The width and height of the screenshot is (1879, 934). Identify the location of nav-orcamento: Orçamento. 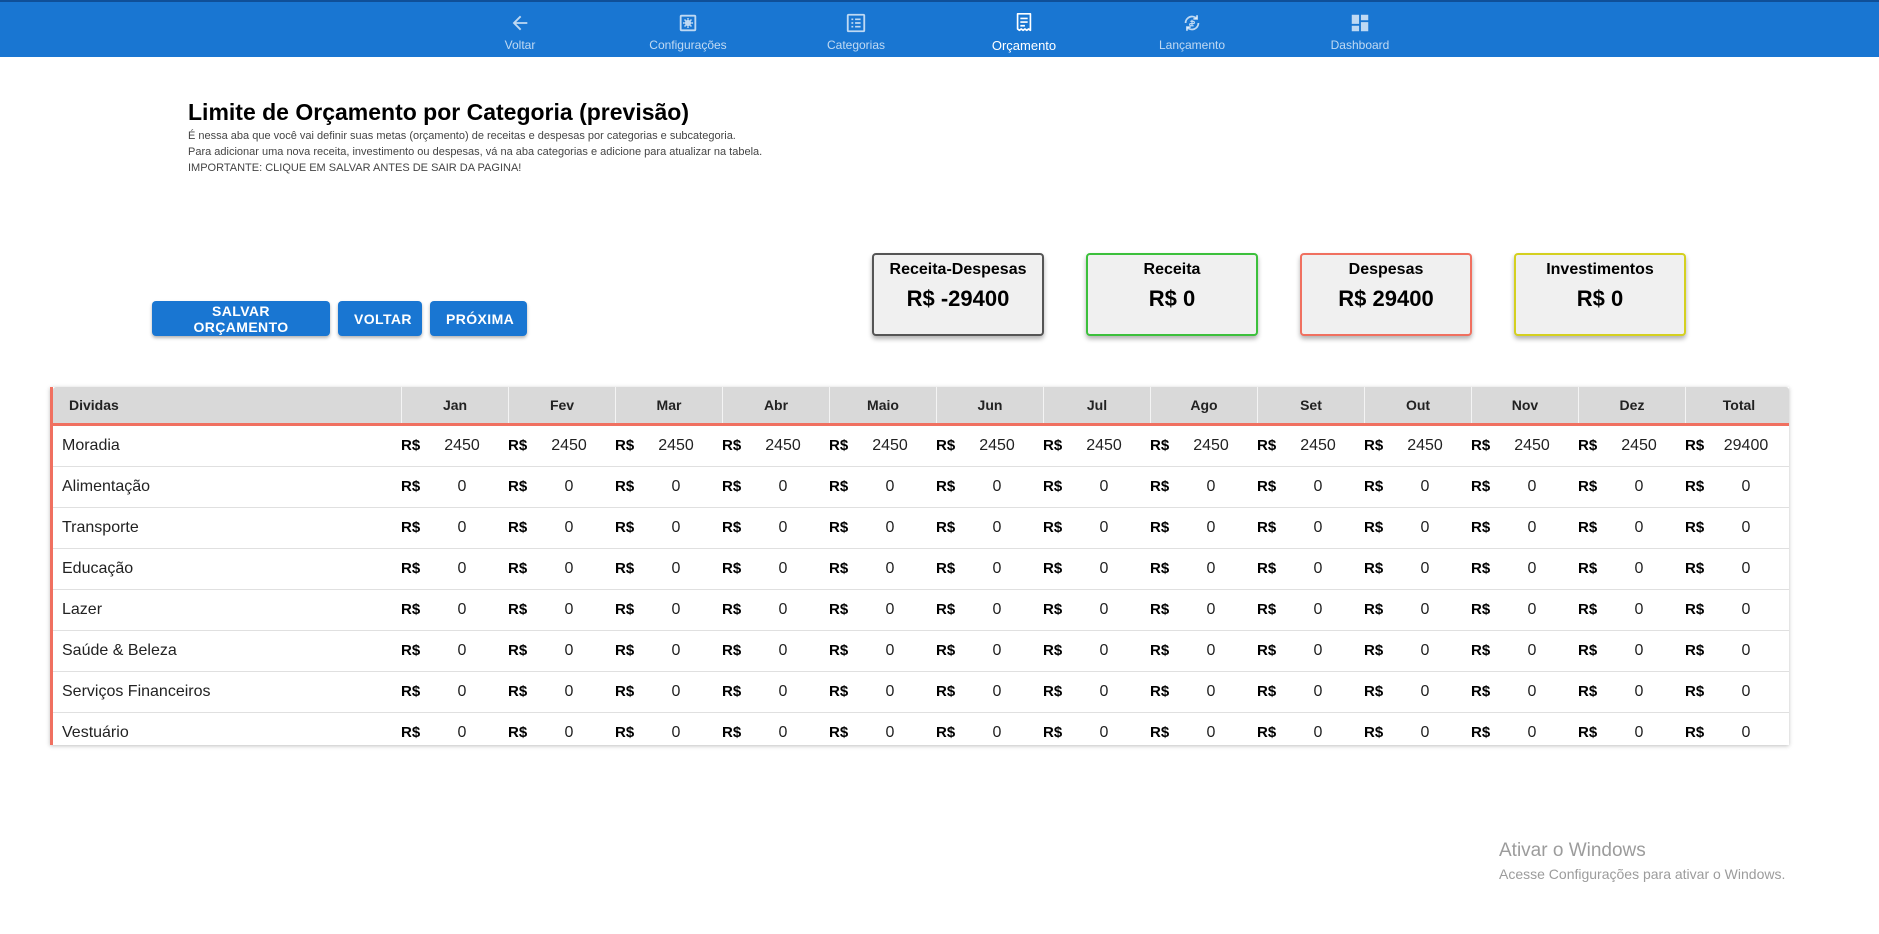
(1024, 33).